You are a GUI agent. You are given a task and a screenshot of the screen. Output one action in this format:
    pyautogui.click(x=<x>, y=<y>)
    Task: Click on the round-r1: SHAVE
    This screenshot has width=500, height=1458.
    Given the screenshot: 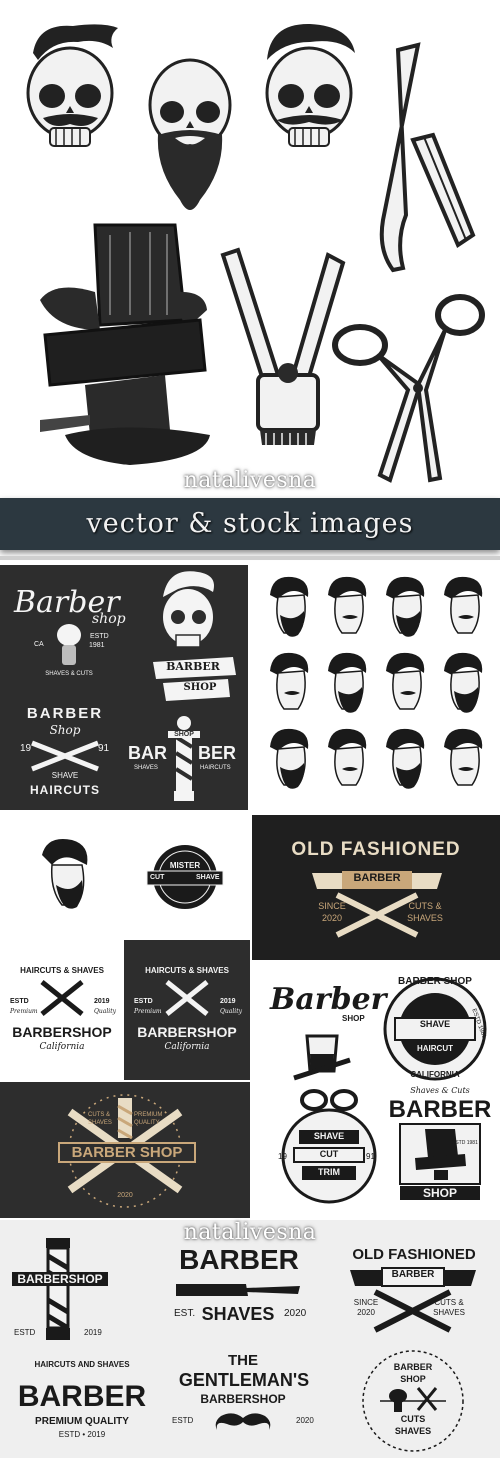 What is the action you would take?
    pyautogui.click(x=435, y=1024)
    